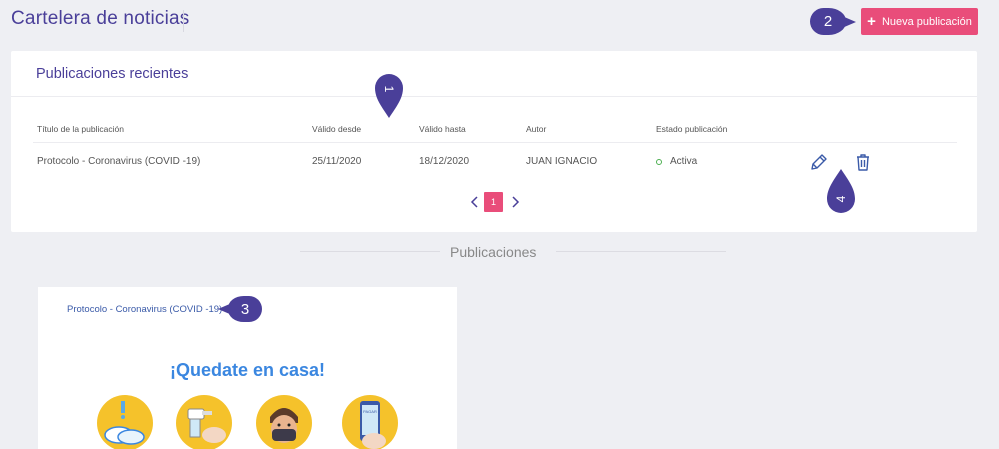  I want to click on column-header-valid-from: Válido desde, so click(336, 129).